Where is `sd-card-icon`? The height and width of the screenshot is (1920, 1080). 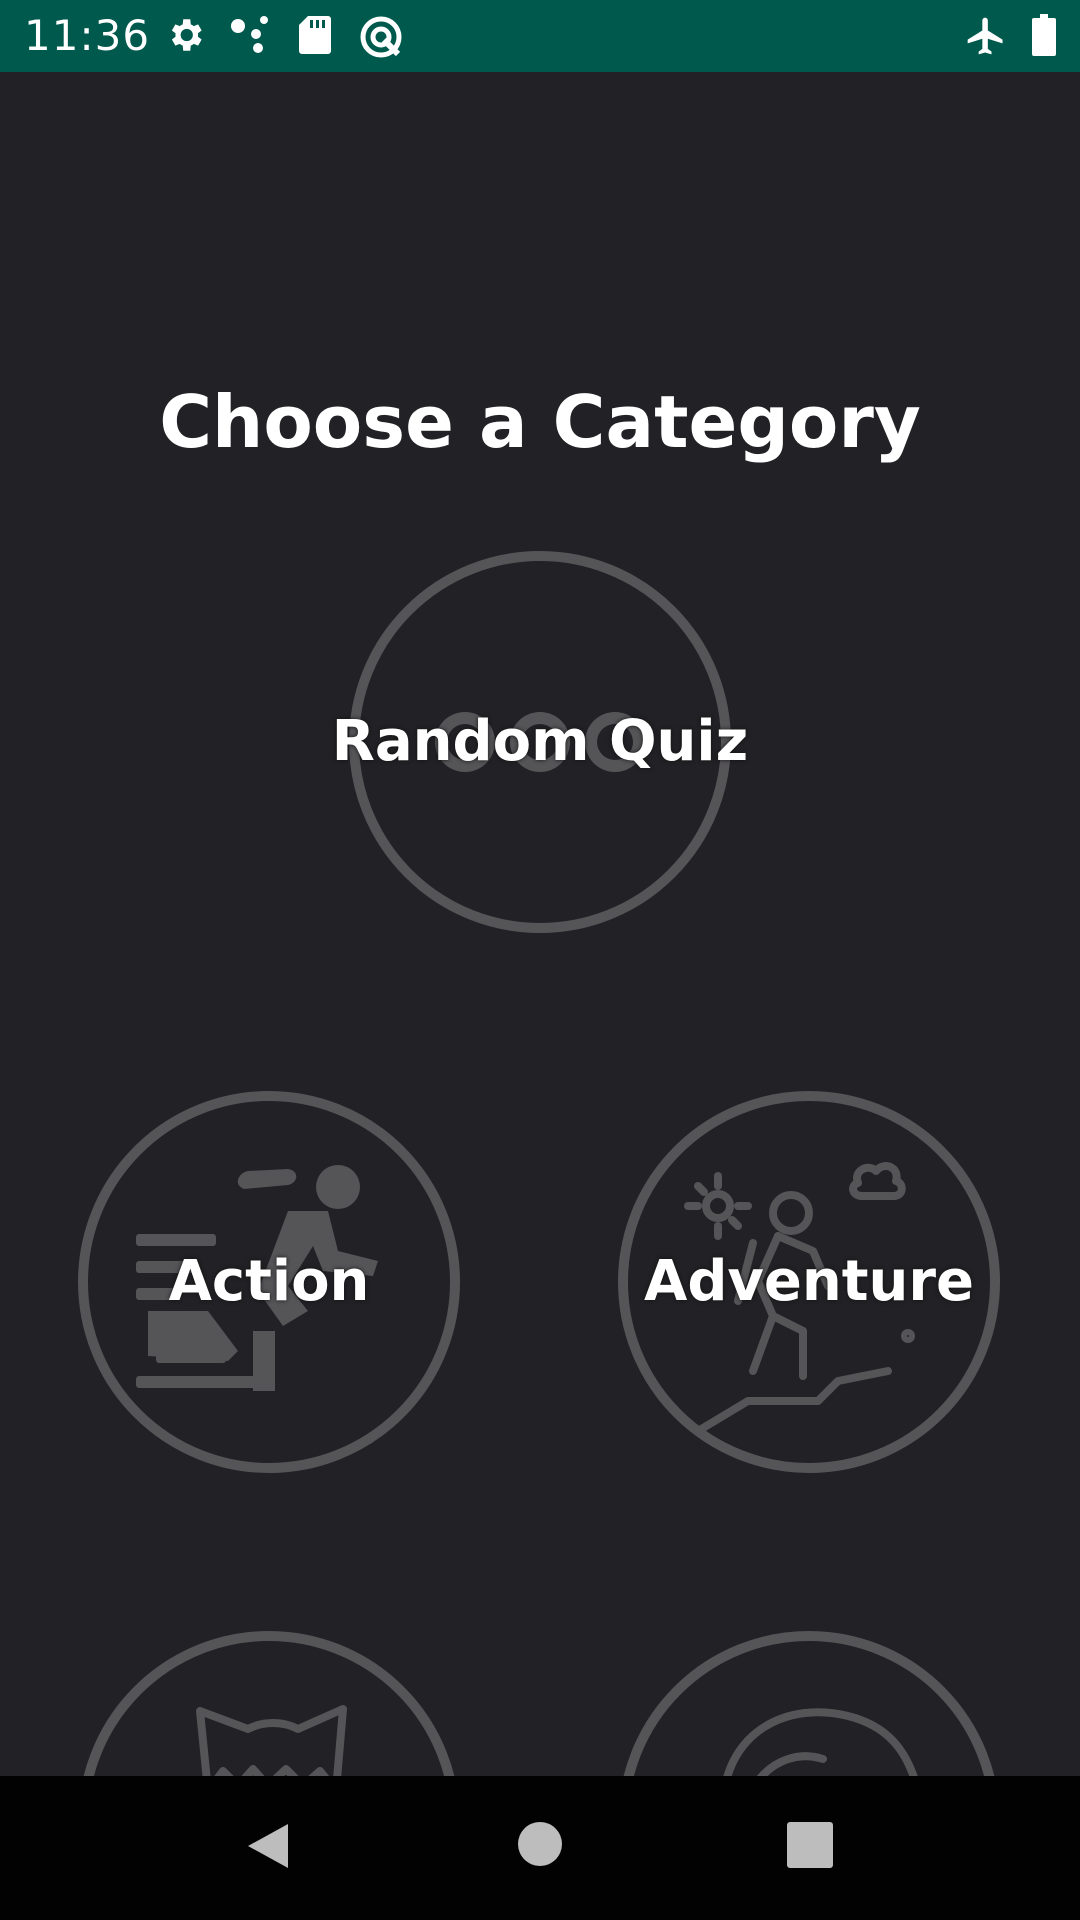 sd-card-icon is located at coordinates (315, 37).